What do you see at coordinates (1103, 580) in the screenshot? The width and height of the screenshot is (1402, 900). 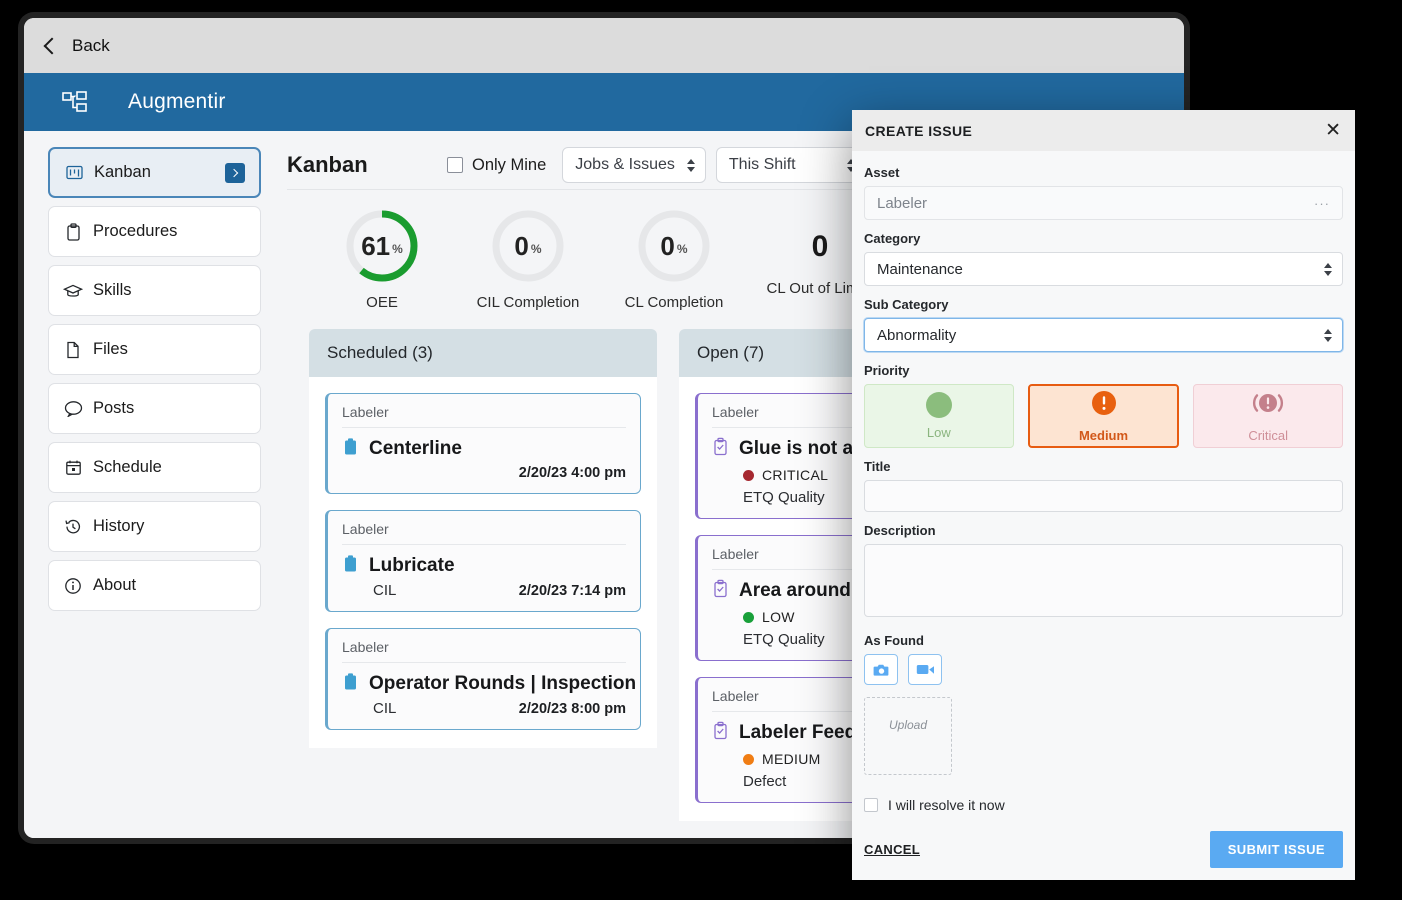 I see `description-input` at bounding box center [1103, 580].